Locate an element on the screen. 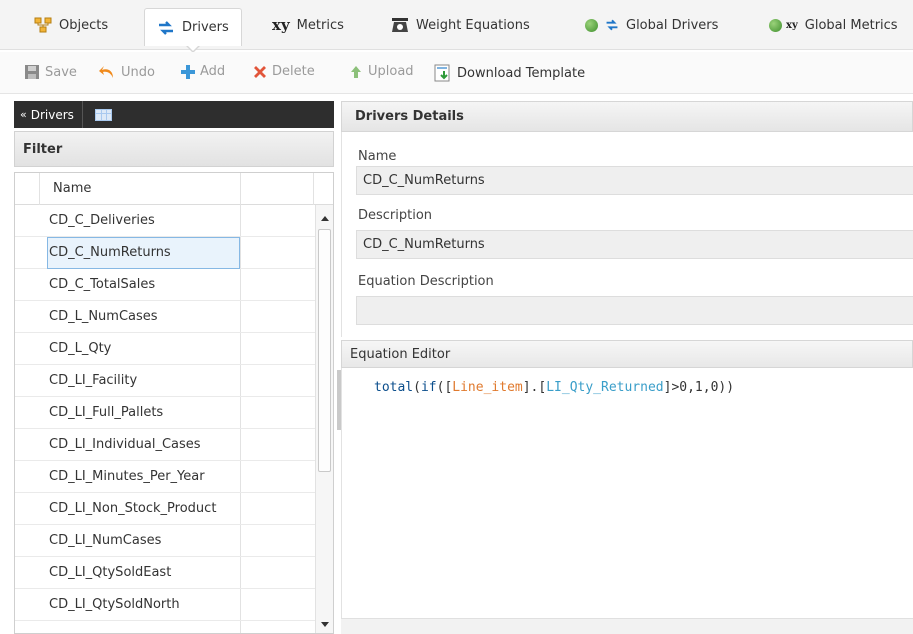 The image size is (913, 634). code-token-if: if is located at coordinates (428, 387).